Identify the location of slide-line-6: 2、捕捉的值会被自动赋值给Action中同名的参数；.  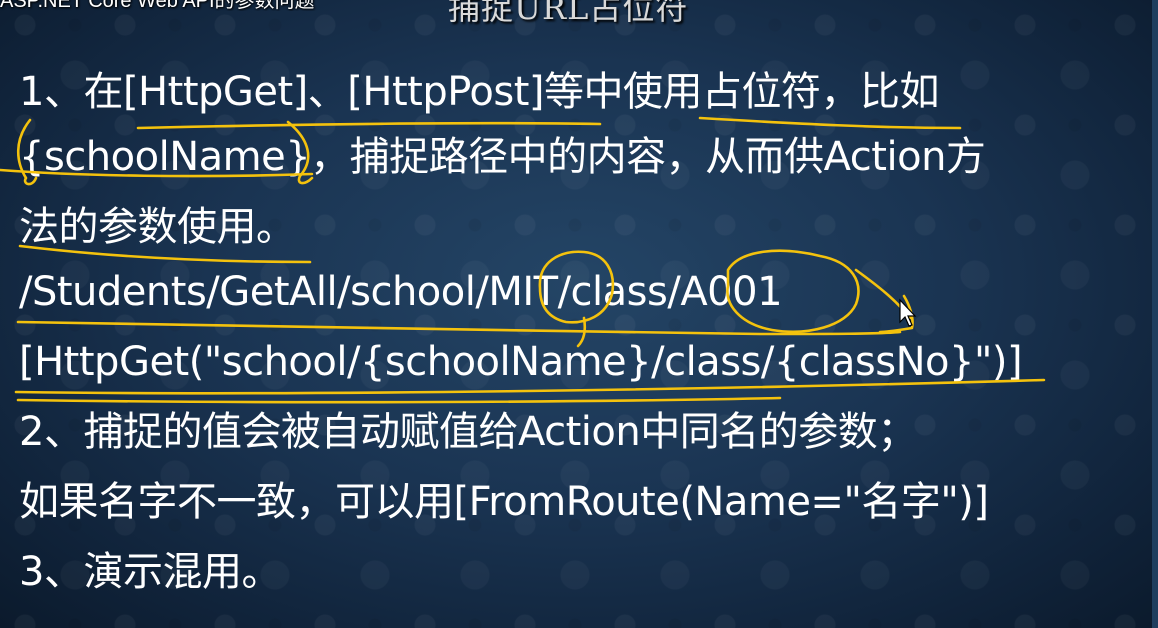
(468, 432).